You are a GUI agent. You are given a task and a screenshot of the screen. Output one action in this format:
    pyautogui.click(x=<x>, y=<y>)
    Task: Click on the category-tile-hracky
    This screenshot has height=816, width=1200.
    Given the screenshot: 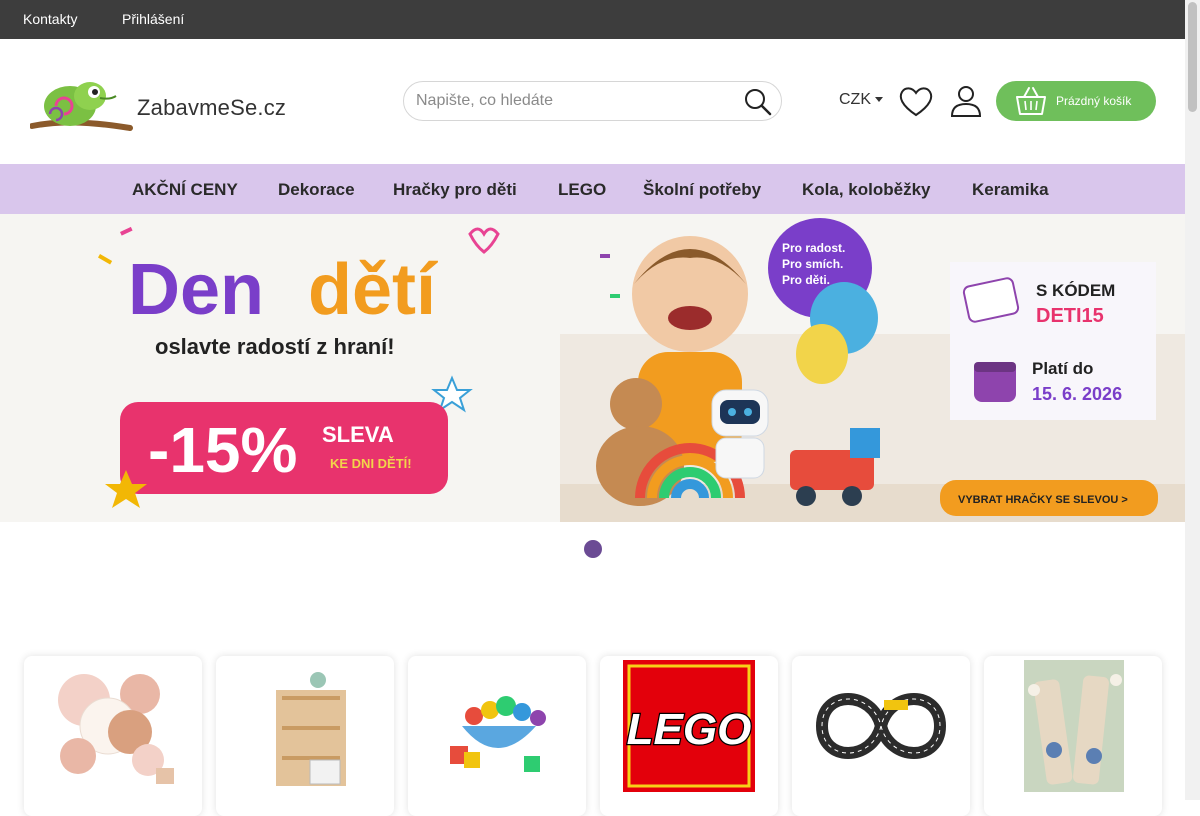 What is the action you would take?
    pyautogui.click(x=305, y=736)
    